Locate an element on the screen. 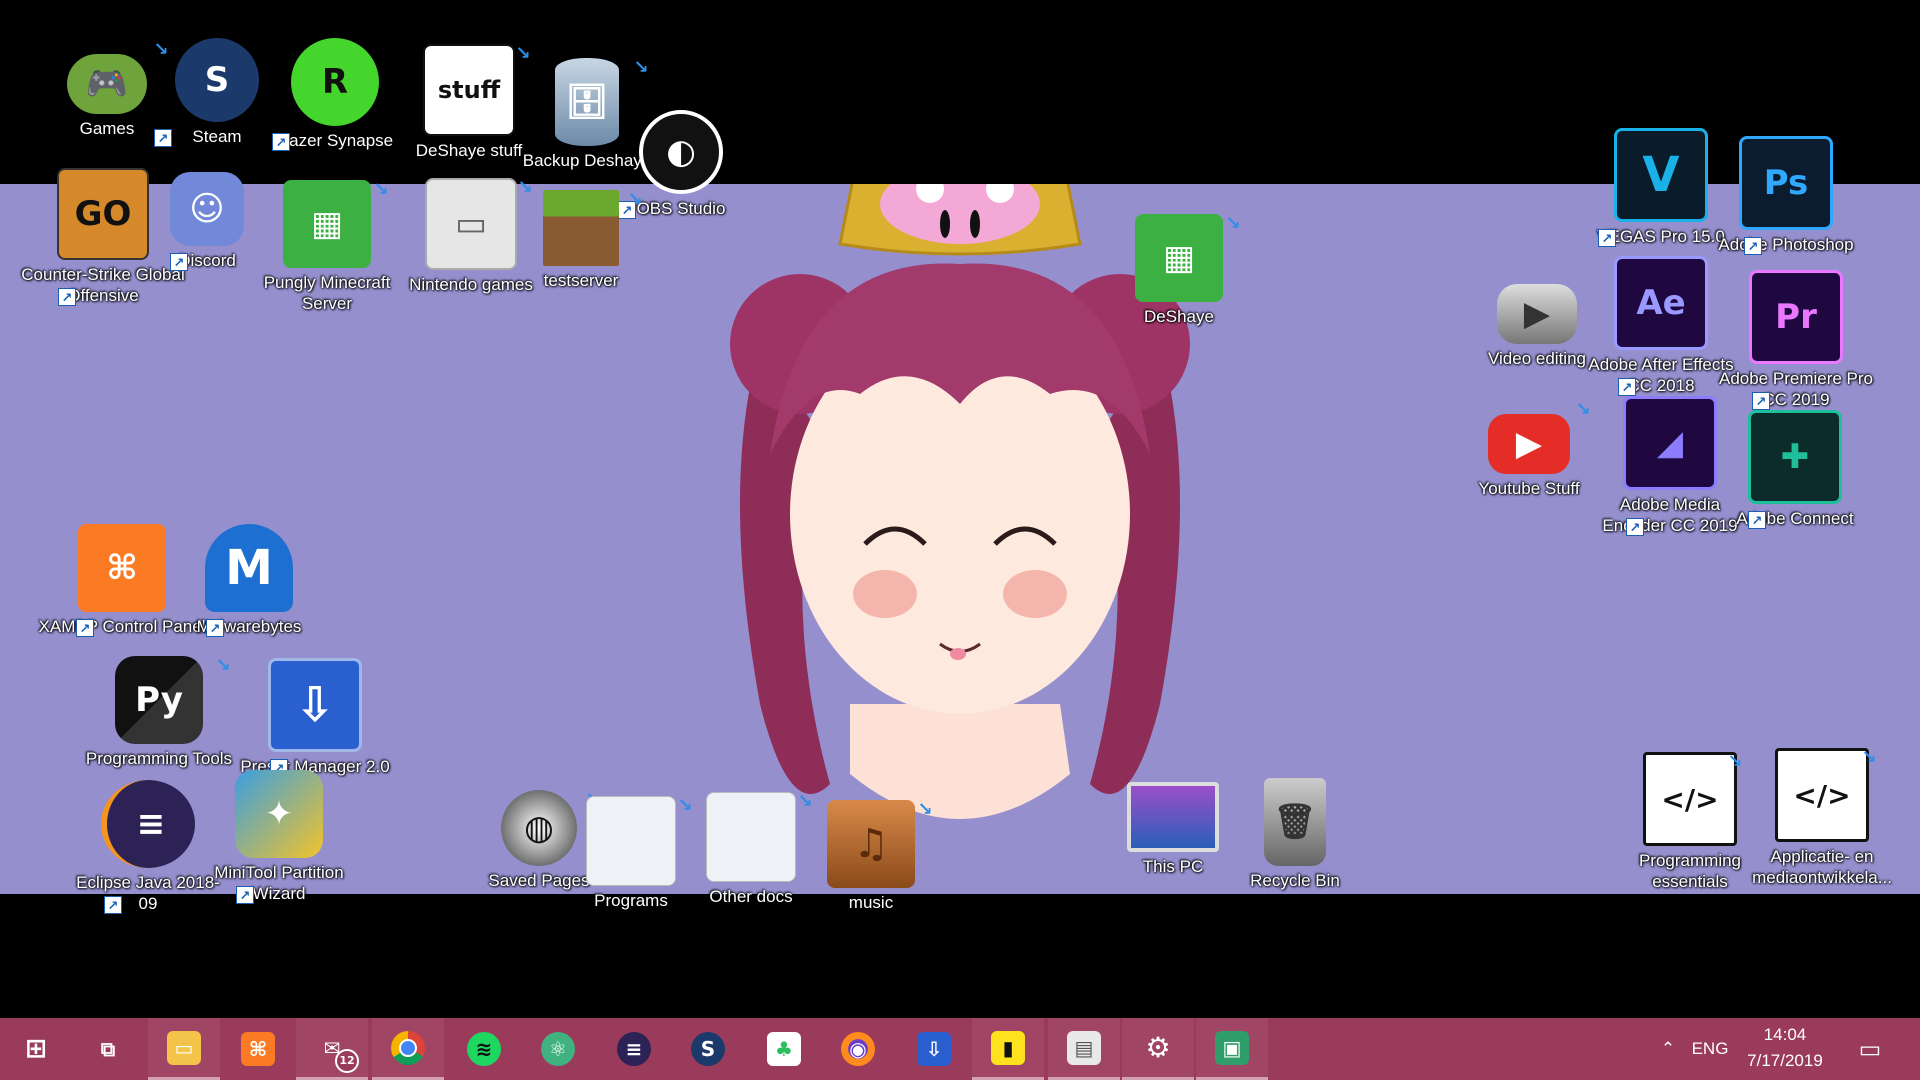  minitool-shortcut: ✦ ↗ MiniTool Partition Wizard is located at coordinates (279, 837).